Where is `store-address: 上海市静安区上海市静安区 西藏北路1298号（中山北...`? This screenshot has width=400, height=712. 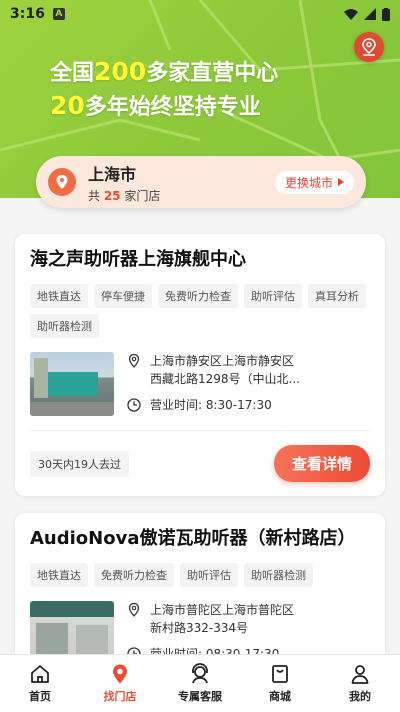
store-address: 上海市静安区上海市静安区 西藏北路1298号（中山北... is located at coordinates (248, 370).